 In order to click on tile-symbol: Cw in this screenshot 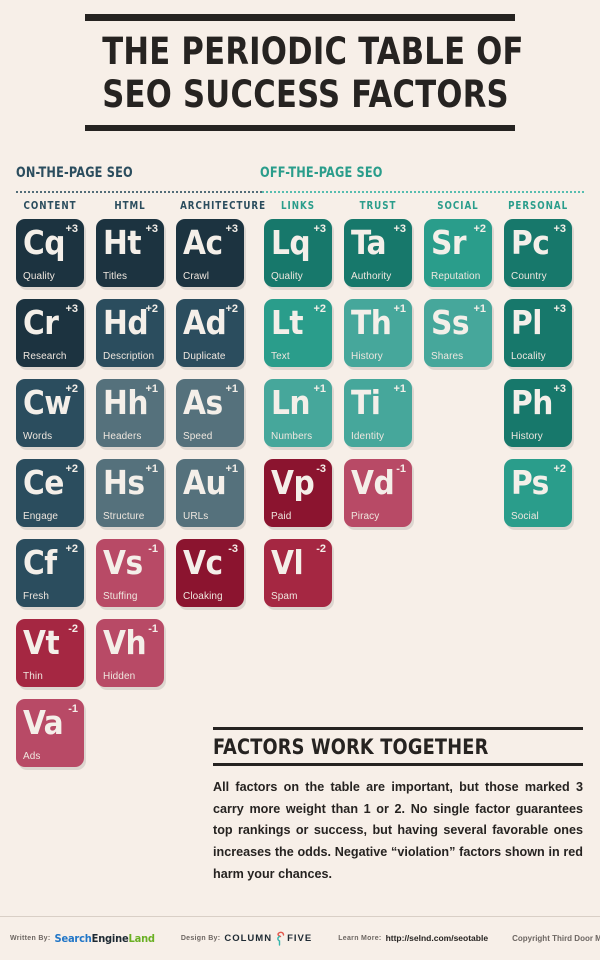, I will do `click(47, 402)`.